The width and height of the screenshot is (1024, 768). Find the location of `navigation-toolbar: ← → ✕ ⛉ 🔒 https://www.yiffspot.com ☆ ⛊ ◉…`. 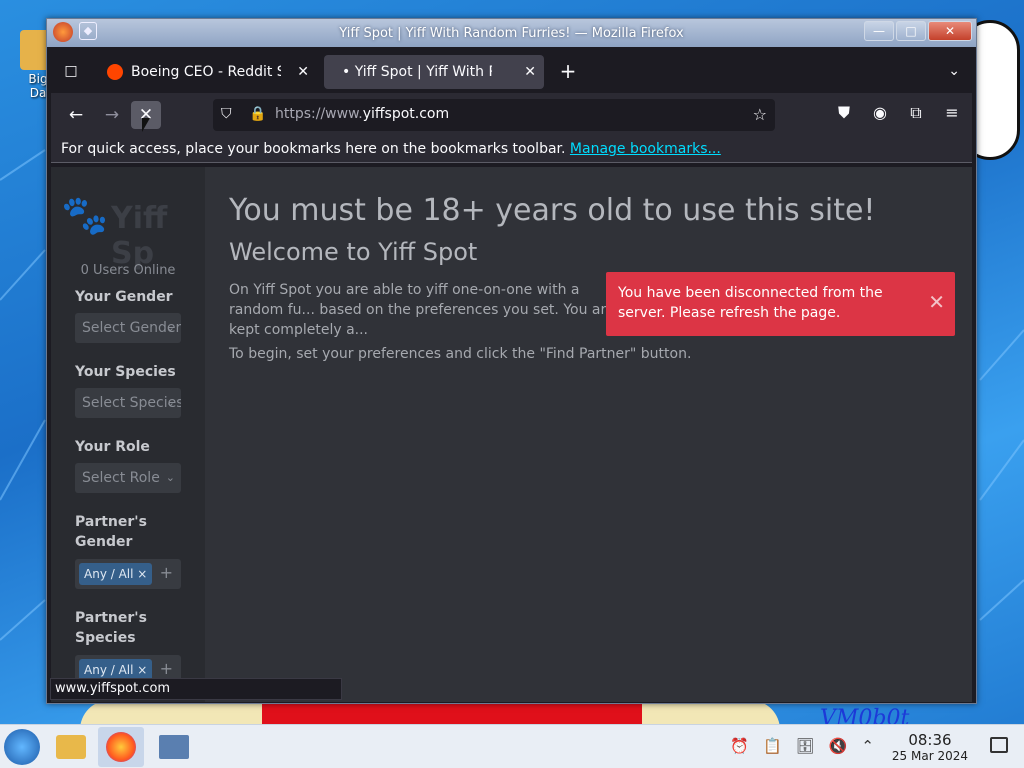

navigation-toolbar: ← → ✕ ⛉ 🔒 https://www.yiffspot.com ☆ ⛊ ◉… is located at coordinates (511, 114).